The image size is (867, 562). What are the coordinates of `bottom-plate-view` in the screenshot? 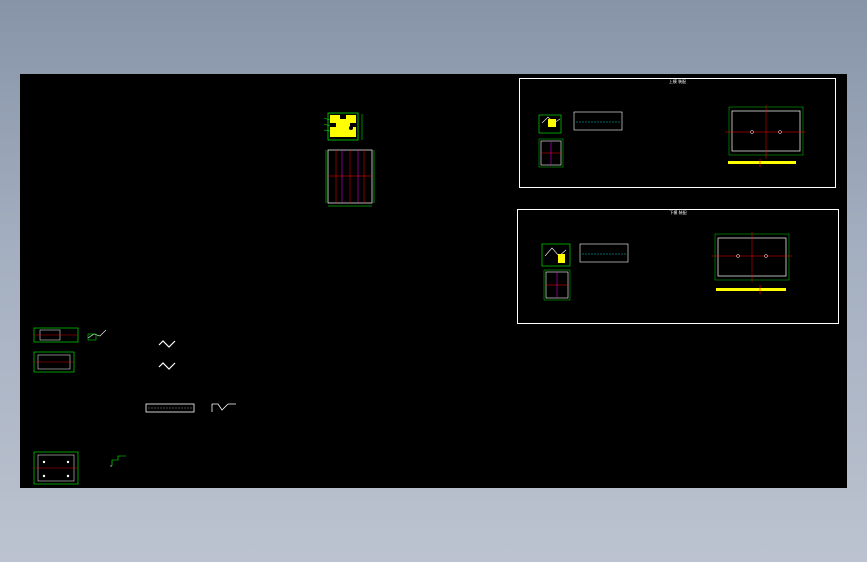 It's located at (85, 467).